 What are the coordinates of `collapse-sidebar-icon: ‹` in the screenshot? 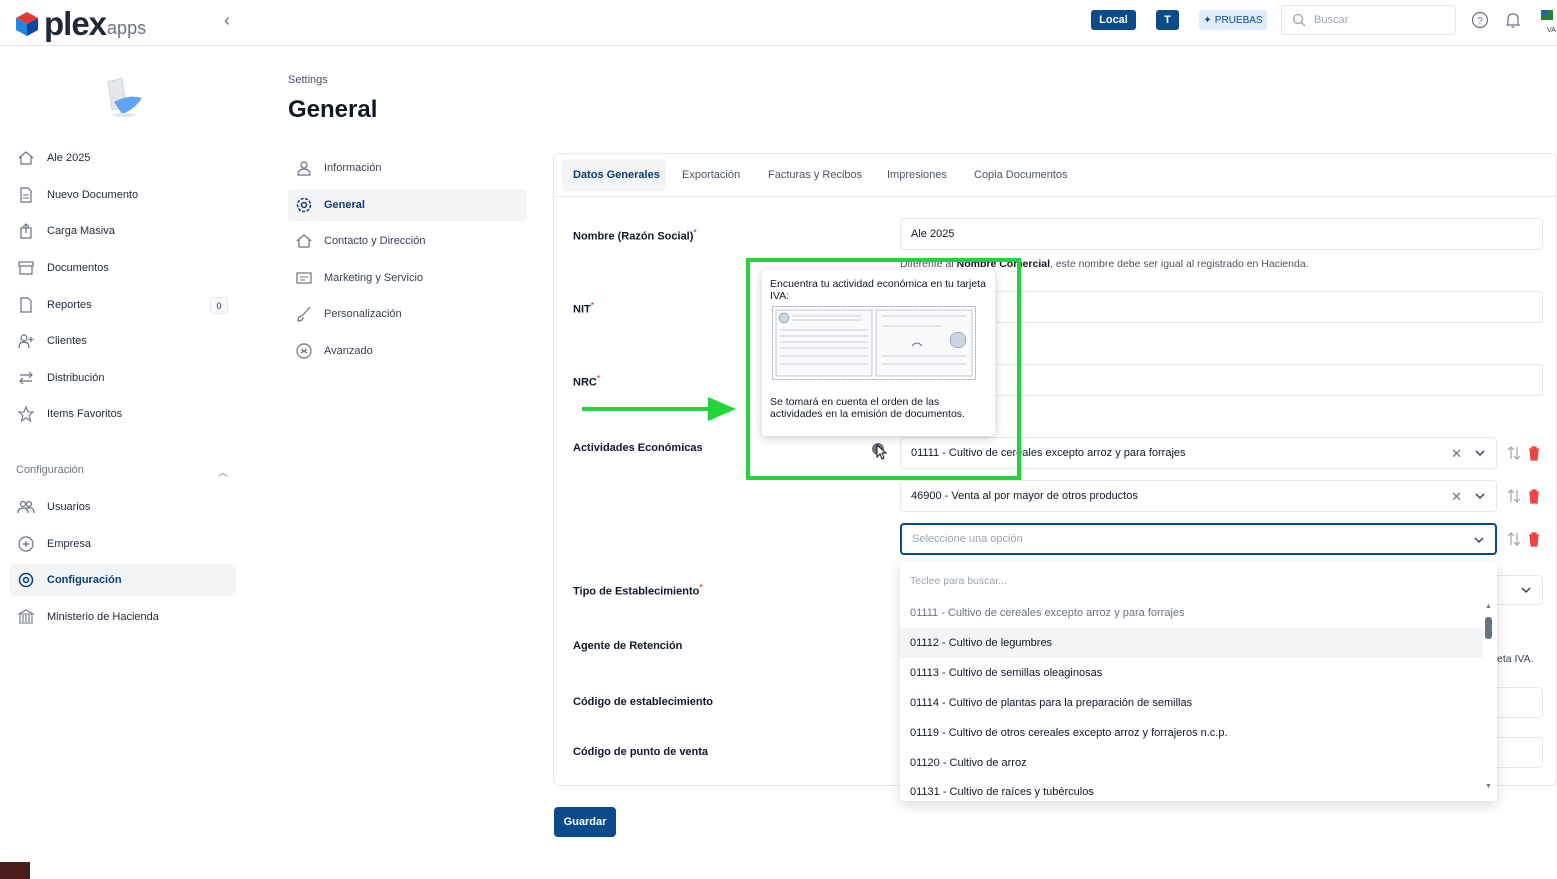 It's located at (227, 20).